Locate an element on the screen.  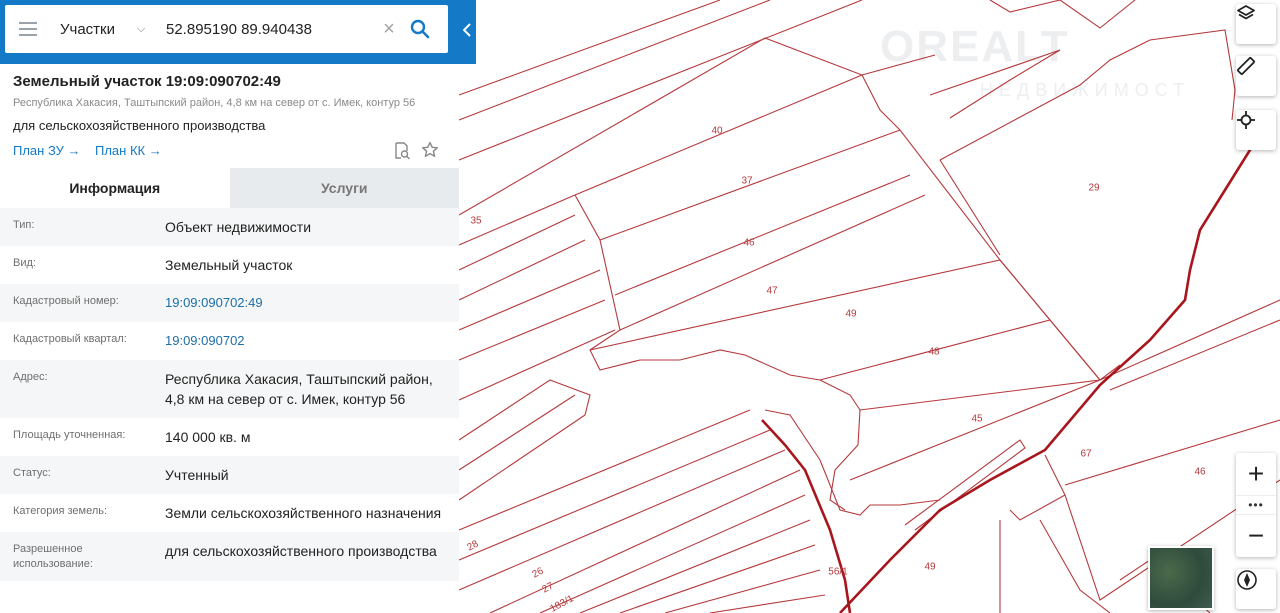
panel-tabs: Информация Услуги is located at coordinates (229, 188).